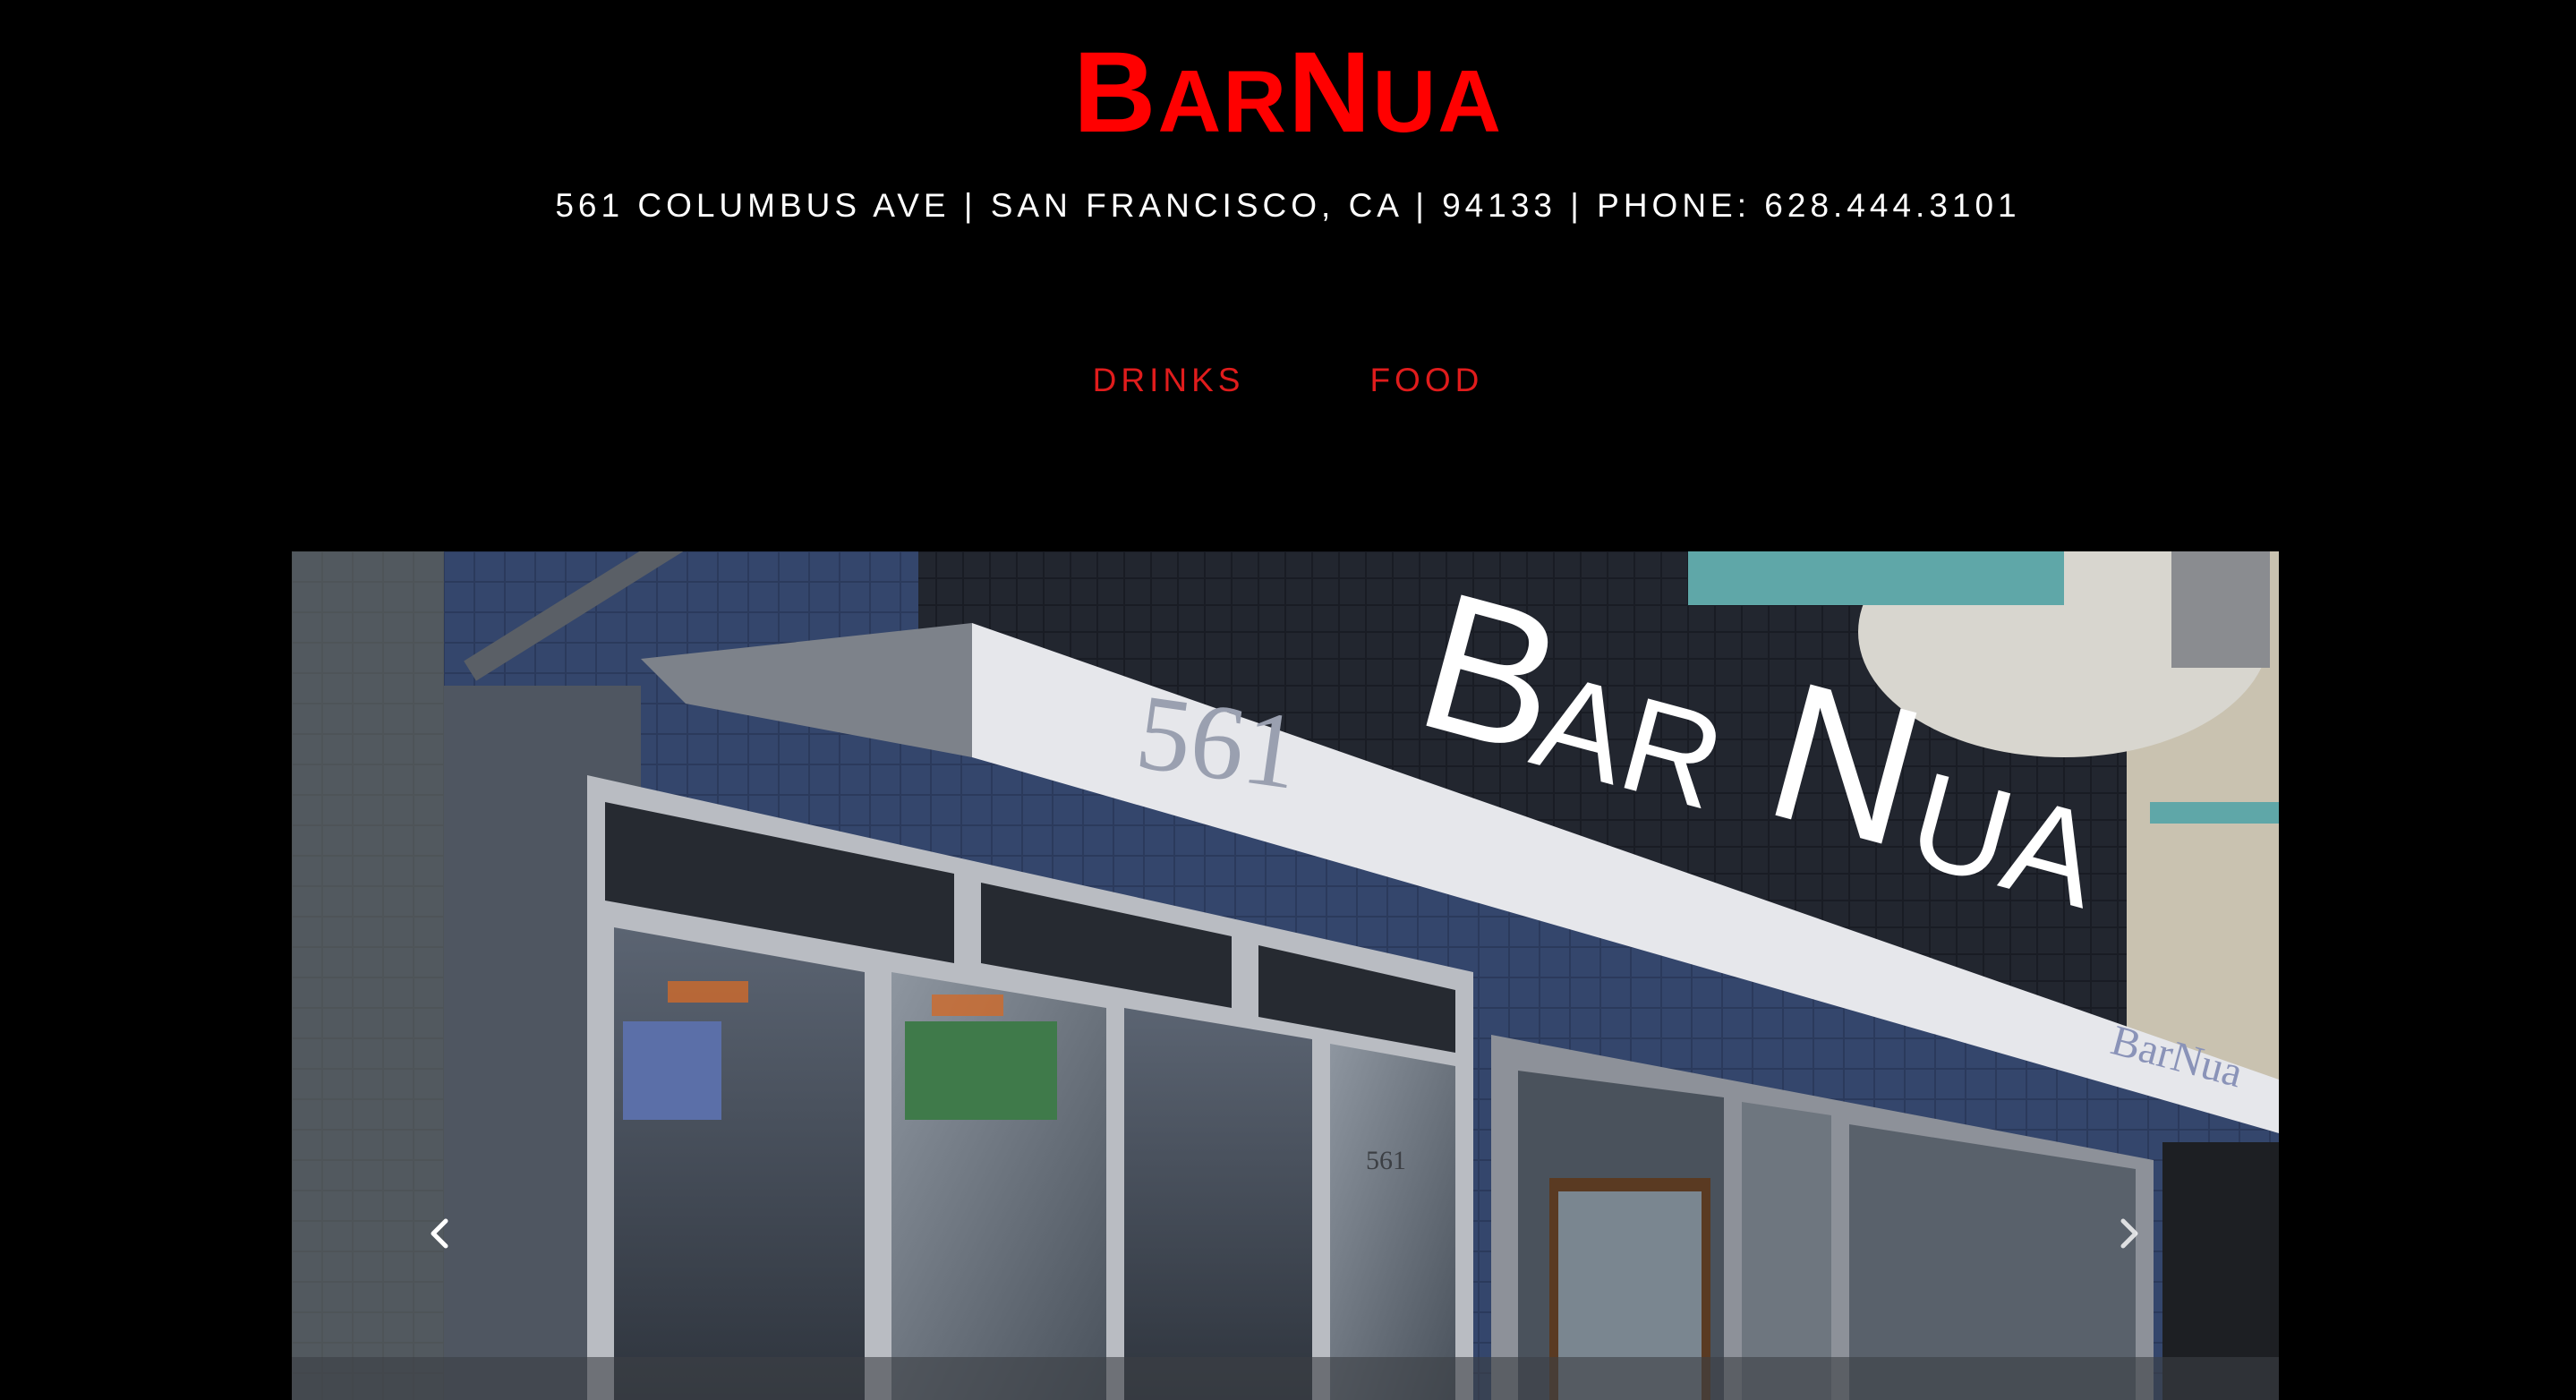  What do you see at coordinates (1876, 578) in the screenshot?
I see `balcony-trim` at bounding box center [1876, 578].